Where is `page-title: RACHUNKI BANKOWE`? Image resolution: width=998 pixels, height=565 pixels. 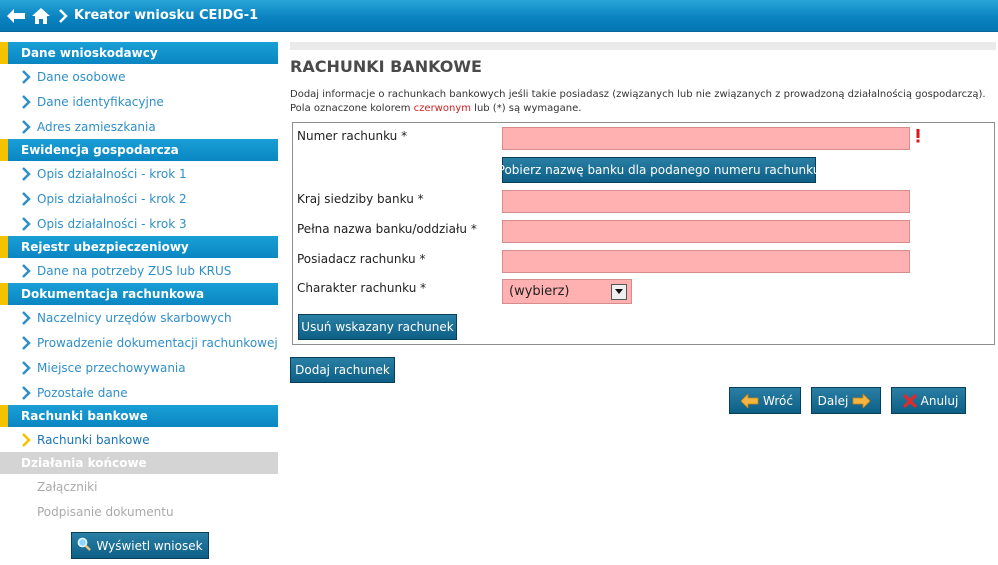
page-title: RACHUNKI BANKOWE is located at coordinates (386, 66).